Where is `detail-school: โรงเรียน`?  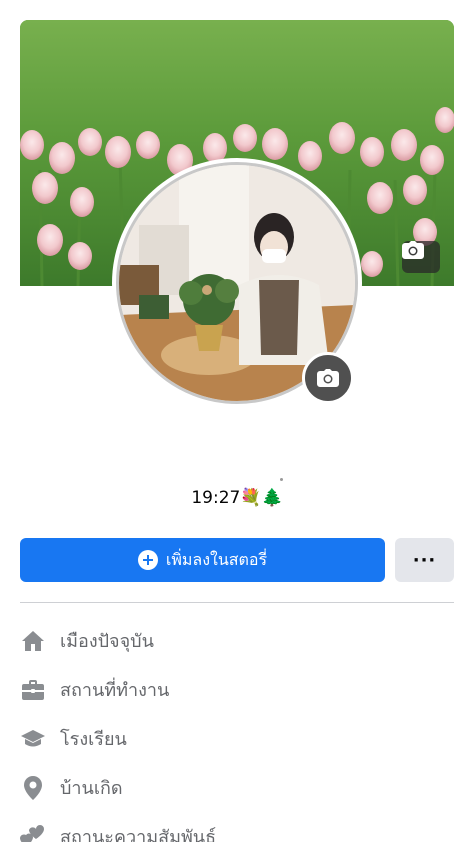
detail-school: โรงเรียน is located at coordinates (237, 738).